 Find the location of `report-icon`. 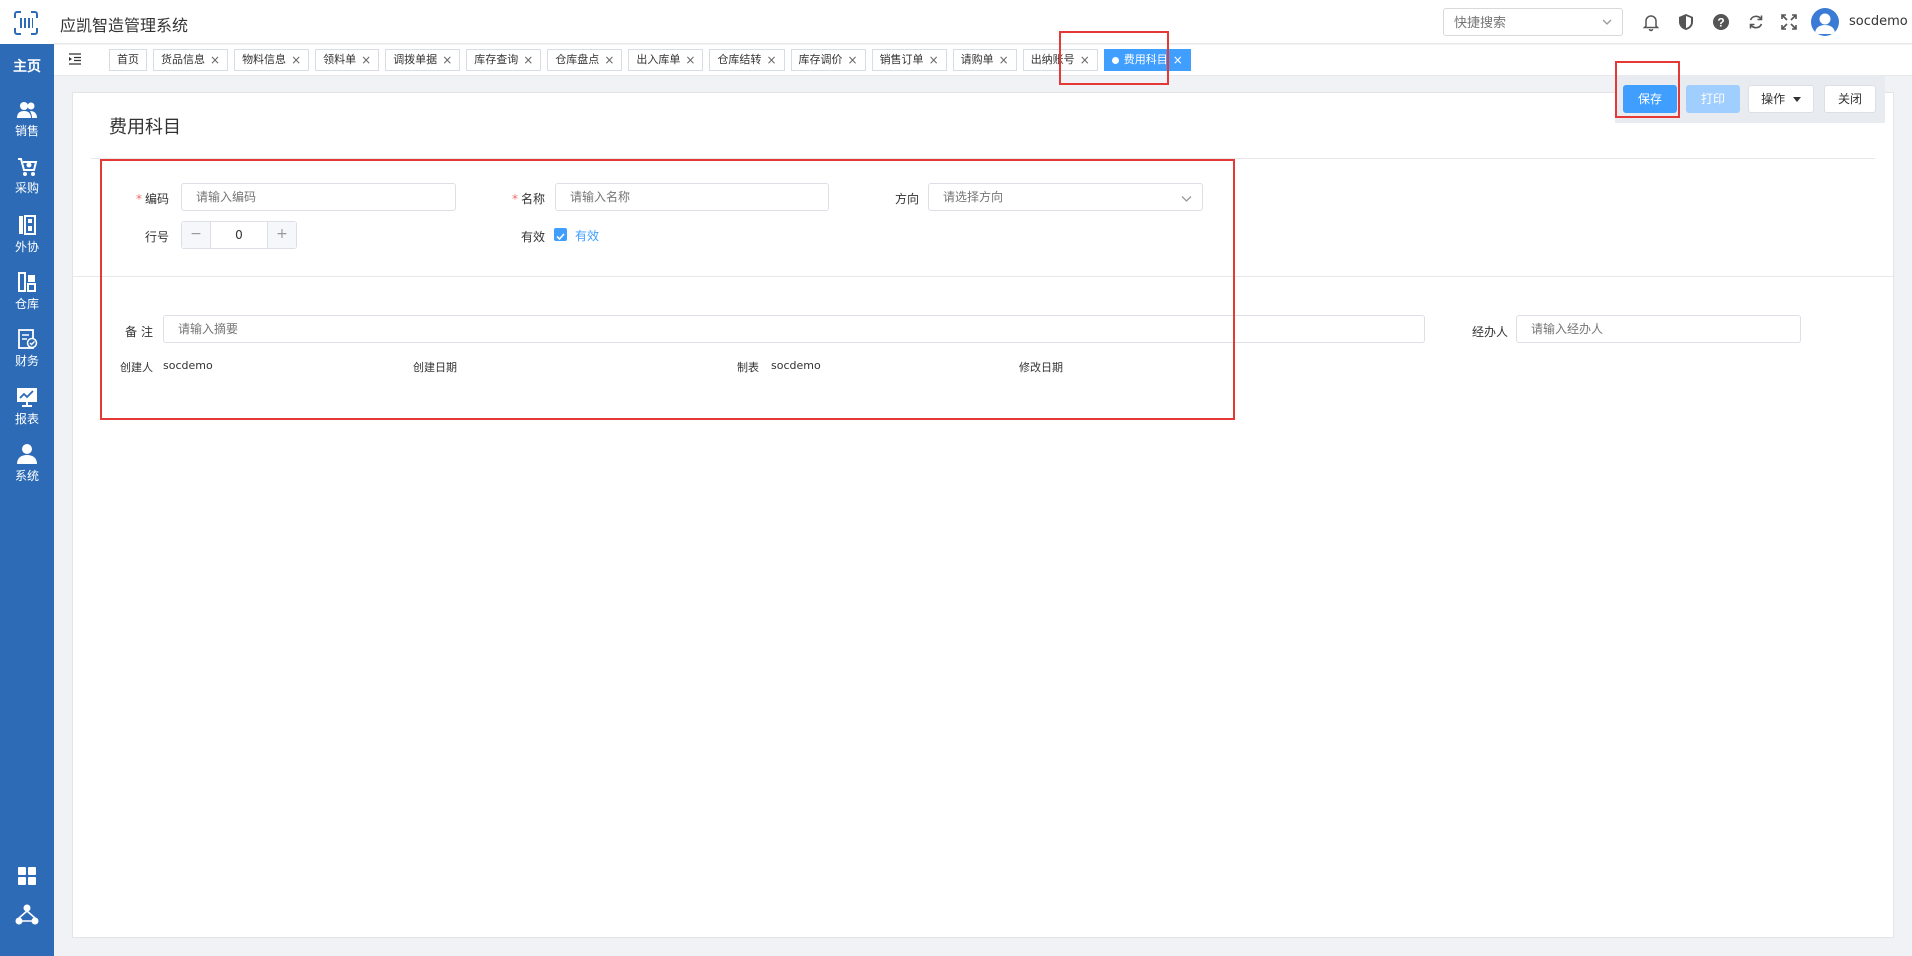

report-icon is located at coordinates (27, 397).